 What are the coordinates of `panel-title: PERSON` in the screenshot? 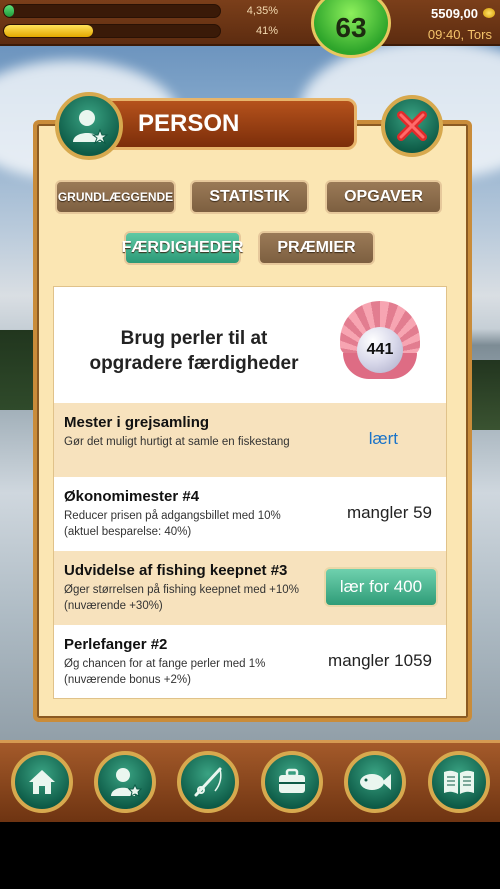 It's located at (189, 123).